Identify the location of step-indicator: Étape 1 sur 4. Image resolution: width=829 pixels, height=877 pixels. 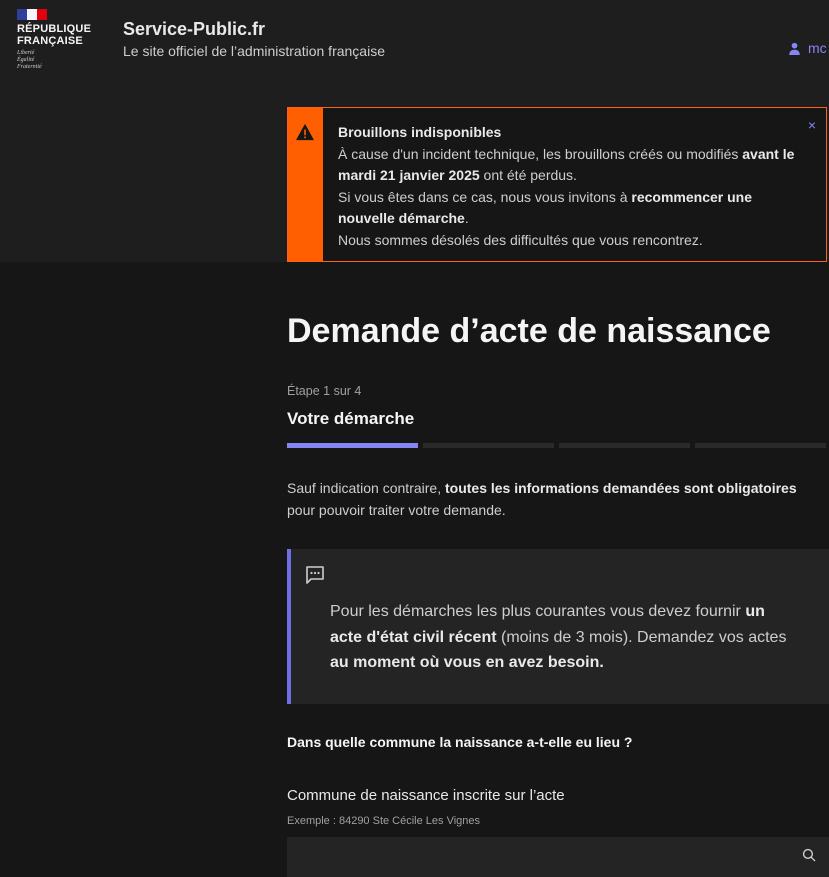
(324, 391).